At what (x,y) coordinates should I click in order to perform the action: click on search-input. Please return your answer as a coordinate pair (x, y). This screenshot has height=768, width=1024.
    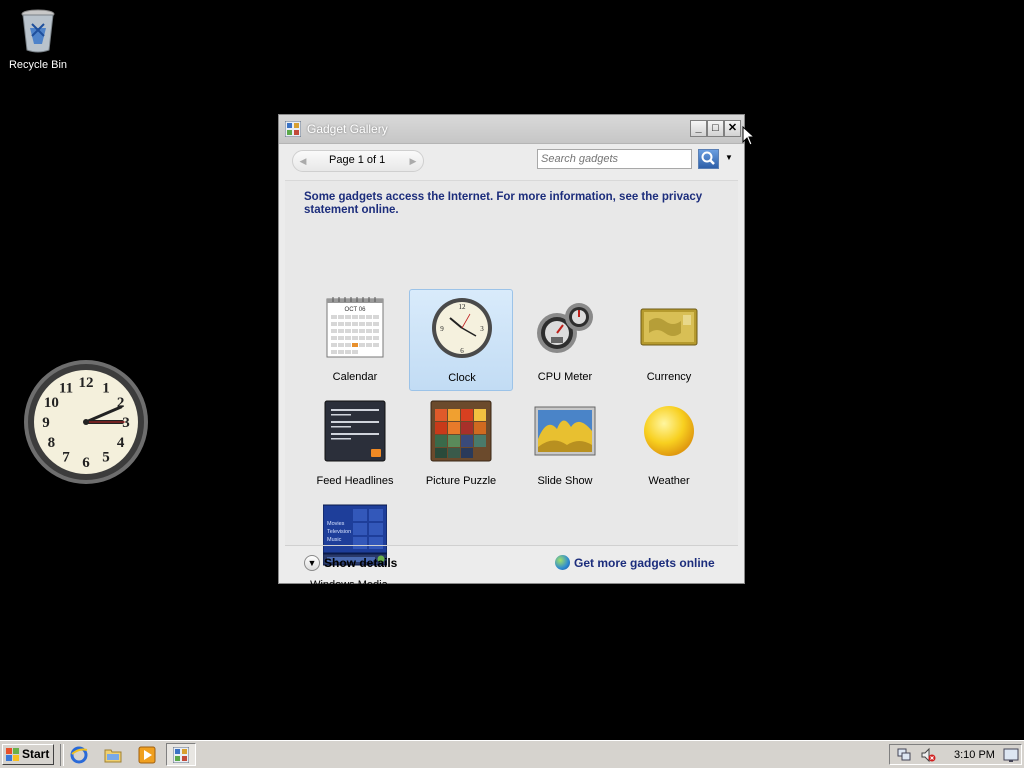
    Looking at the image, I should click on (614, 159).